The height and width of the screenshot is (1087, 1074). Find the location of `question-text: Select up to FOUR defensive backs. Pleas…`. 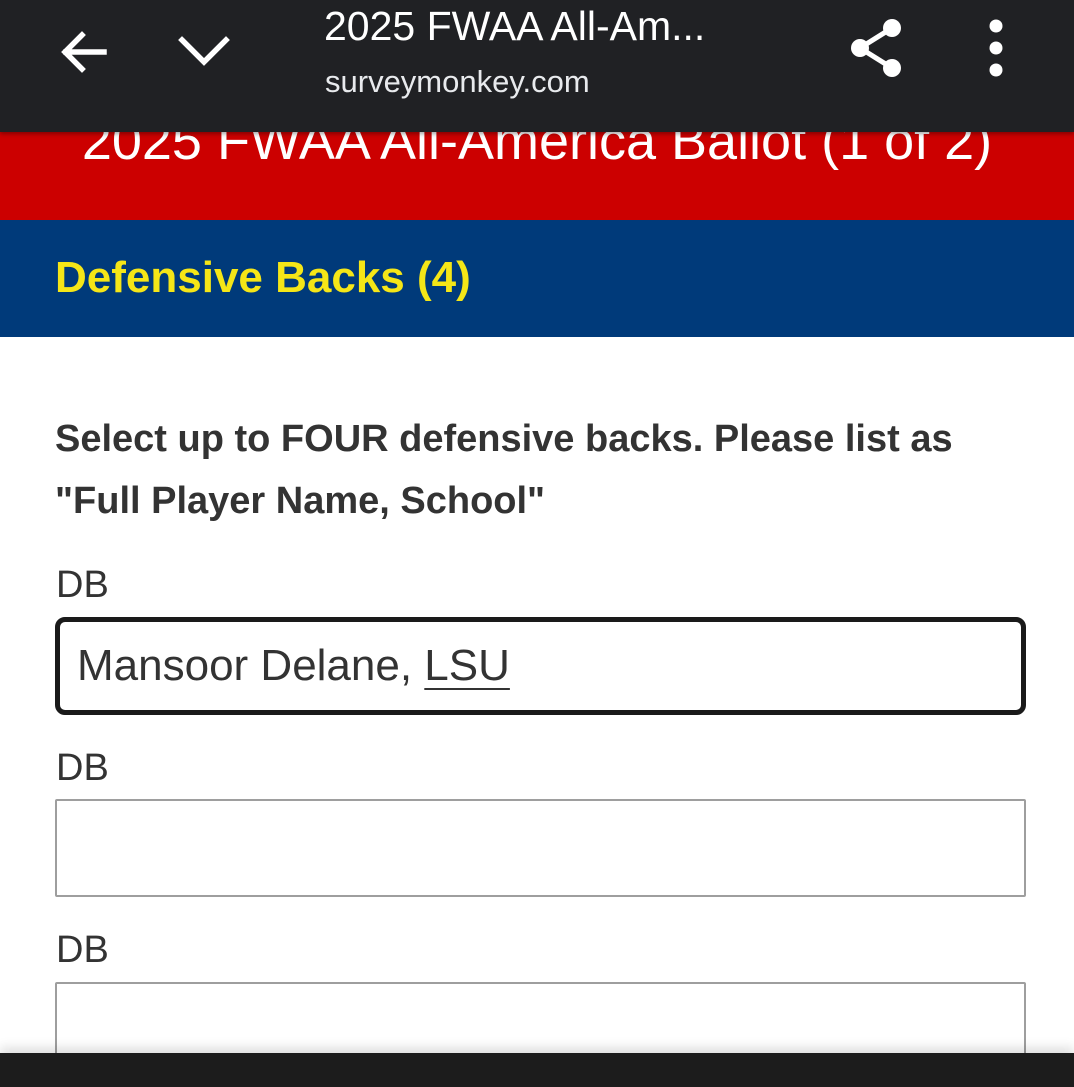

question-text: Select up to FOUR defensive backs. Pleas… is located at coordinates (504, 470).